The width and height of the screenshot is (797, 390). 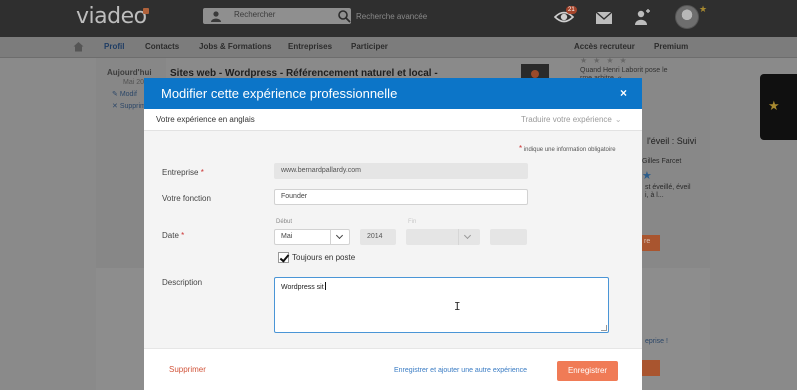 I want to click on required-note: * indique une information obligatoire, so click(x=567, y=148).